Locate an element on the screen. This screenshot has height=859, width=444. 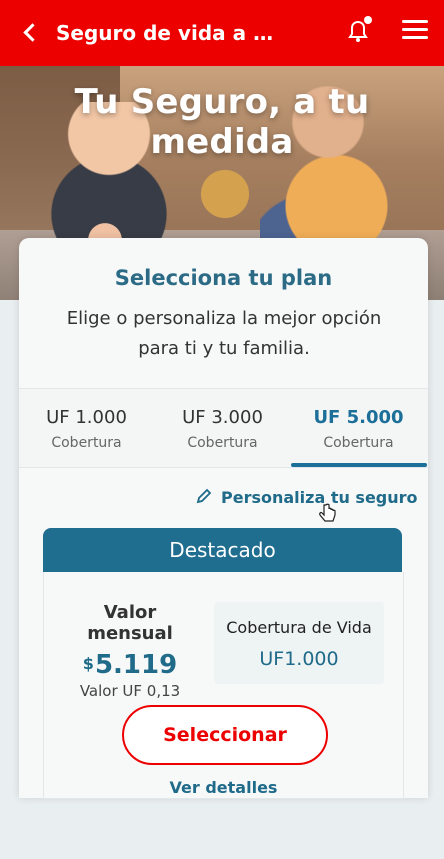
select-button: Seleccionar is located at coordinates (225, 735).